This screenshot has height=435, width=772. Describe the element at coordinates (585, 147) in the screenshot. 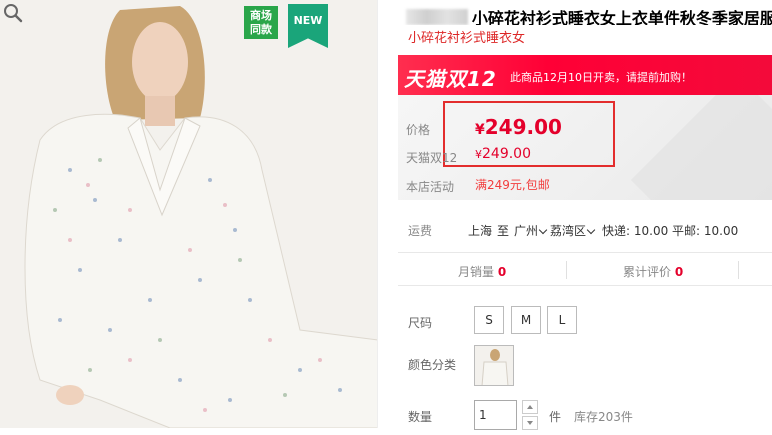

I see `price-section: 价格 ¥249.00 天猫双12 ¥249.00 本店活动 满249元,包邮` at that location.